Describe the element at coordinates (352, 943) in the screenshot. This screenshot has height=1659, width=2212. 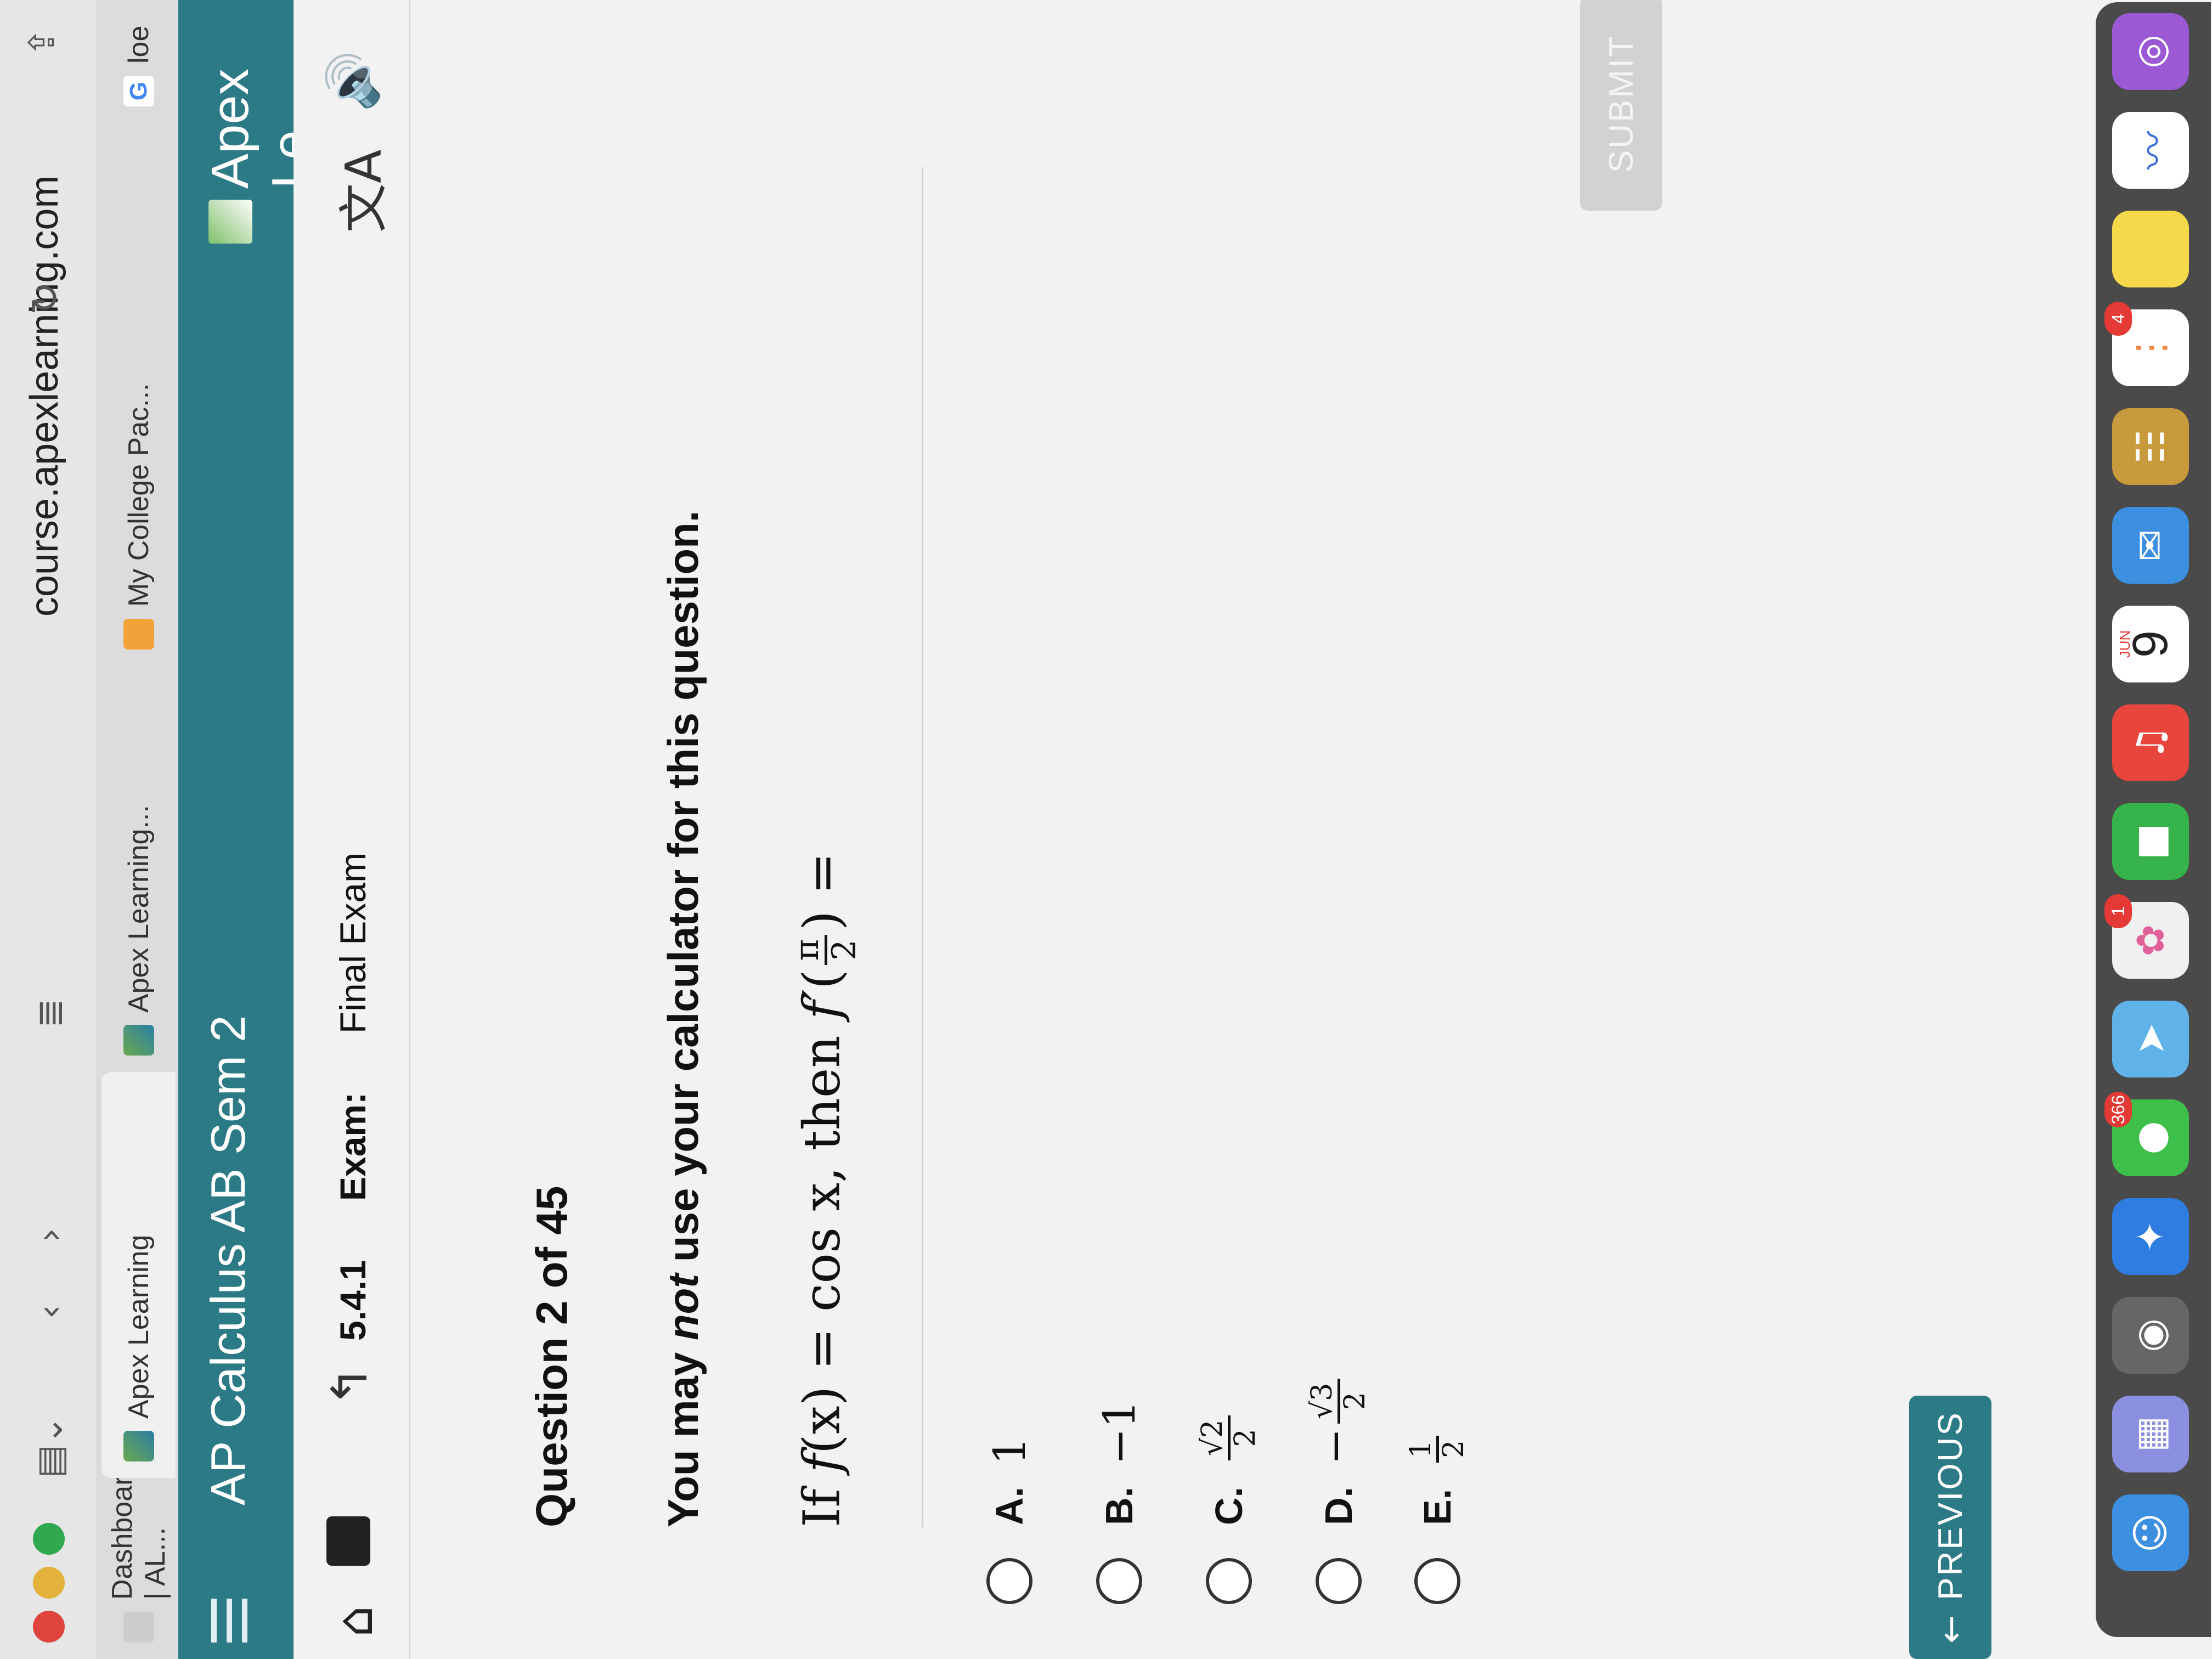
I see `activity-title: Final Exam` at that location.